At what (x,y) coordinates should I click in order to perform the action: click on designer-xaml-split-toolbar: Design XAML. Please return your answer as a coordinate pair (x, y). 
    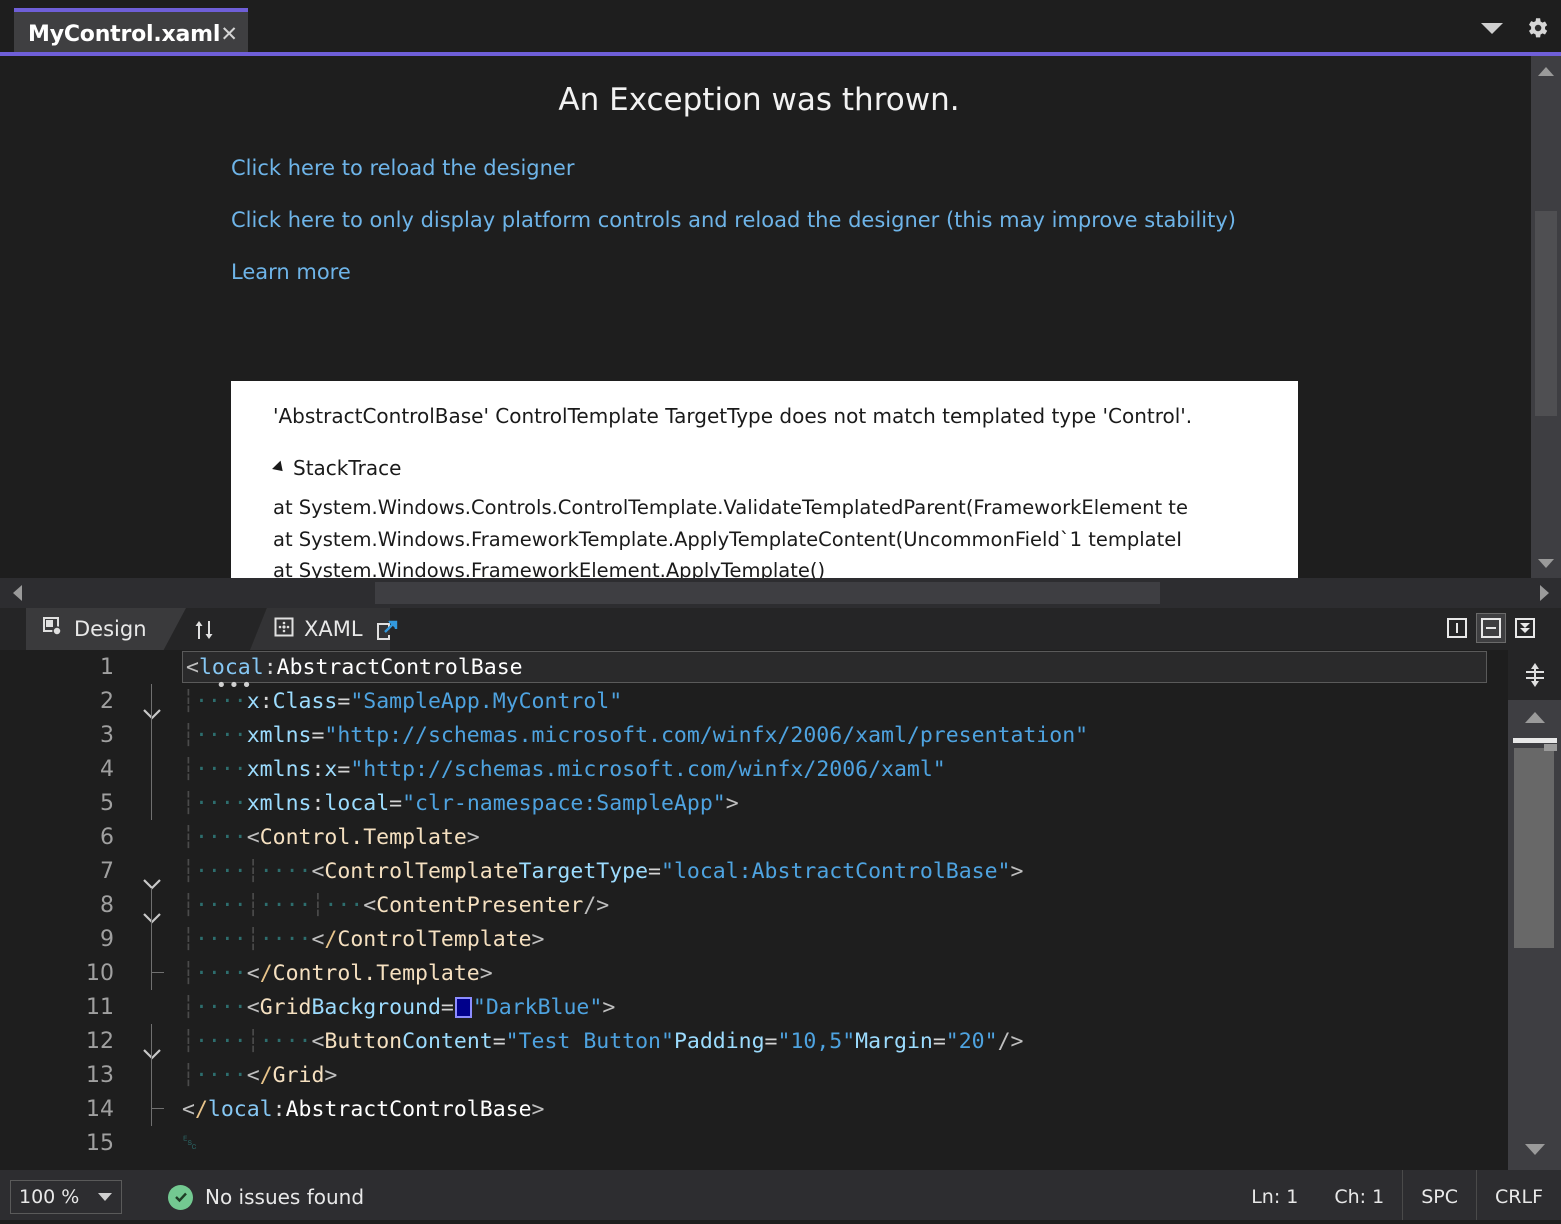
    Looking at the image, I should click on (780, 629).